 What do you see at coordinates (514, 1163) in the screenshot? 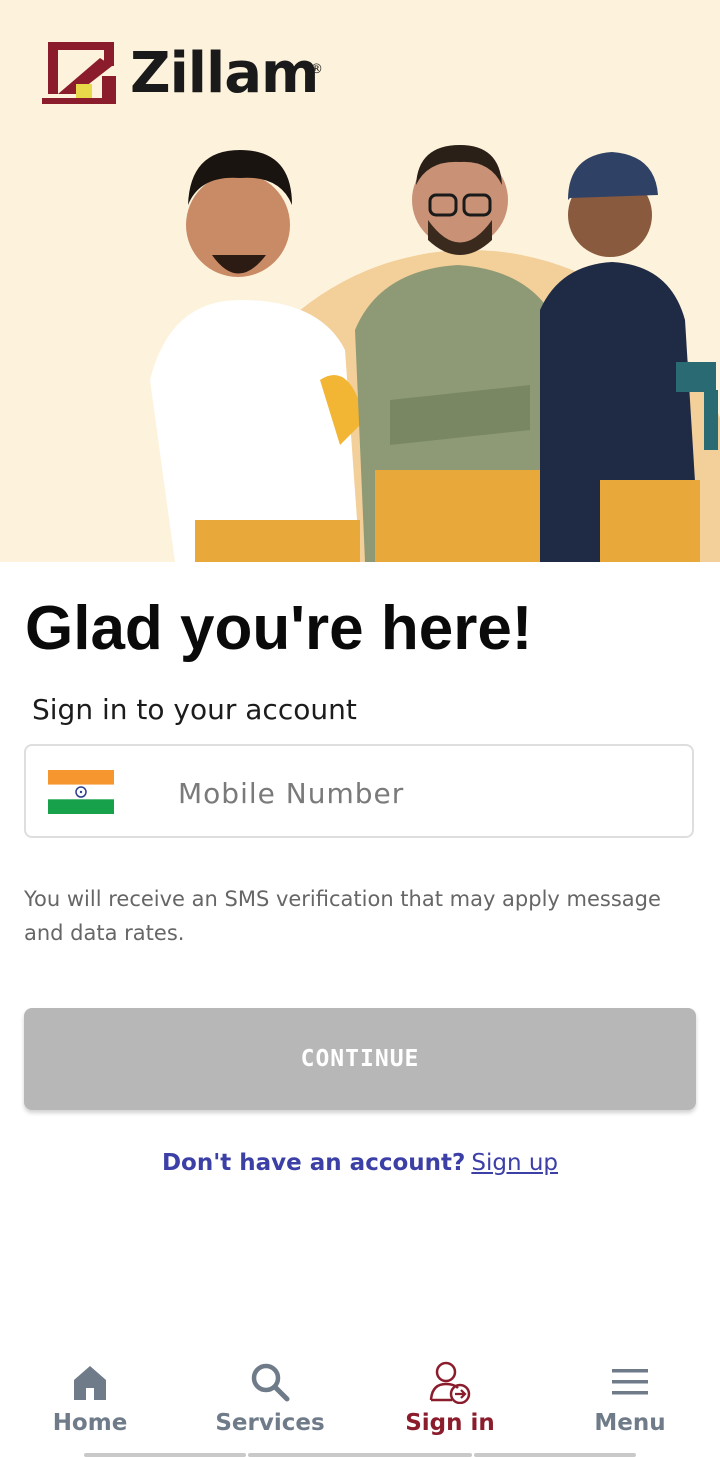
I see `signup-link: Sign up` at bounding box center [514, 1163].